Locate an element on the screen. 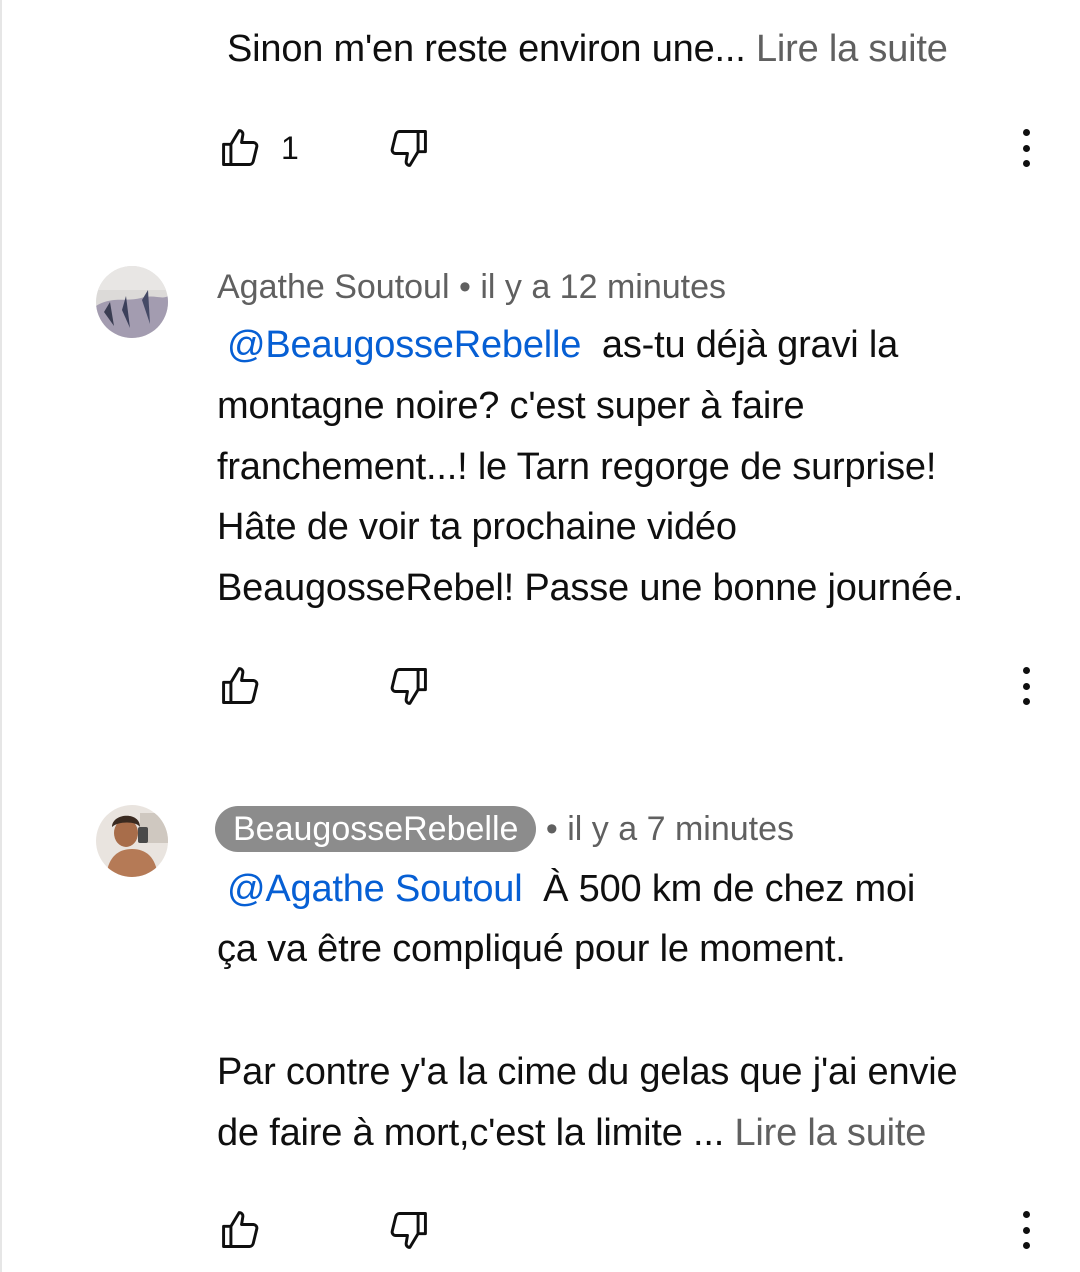 The width and height of the screenshot is (1080, 1272). comment-text: @BeaugosseRebelle as-tu déjà gravi la is located at coordinates (557, 345).